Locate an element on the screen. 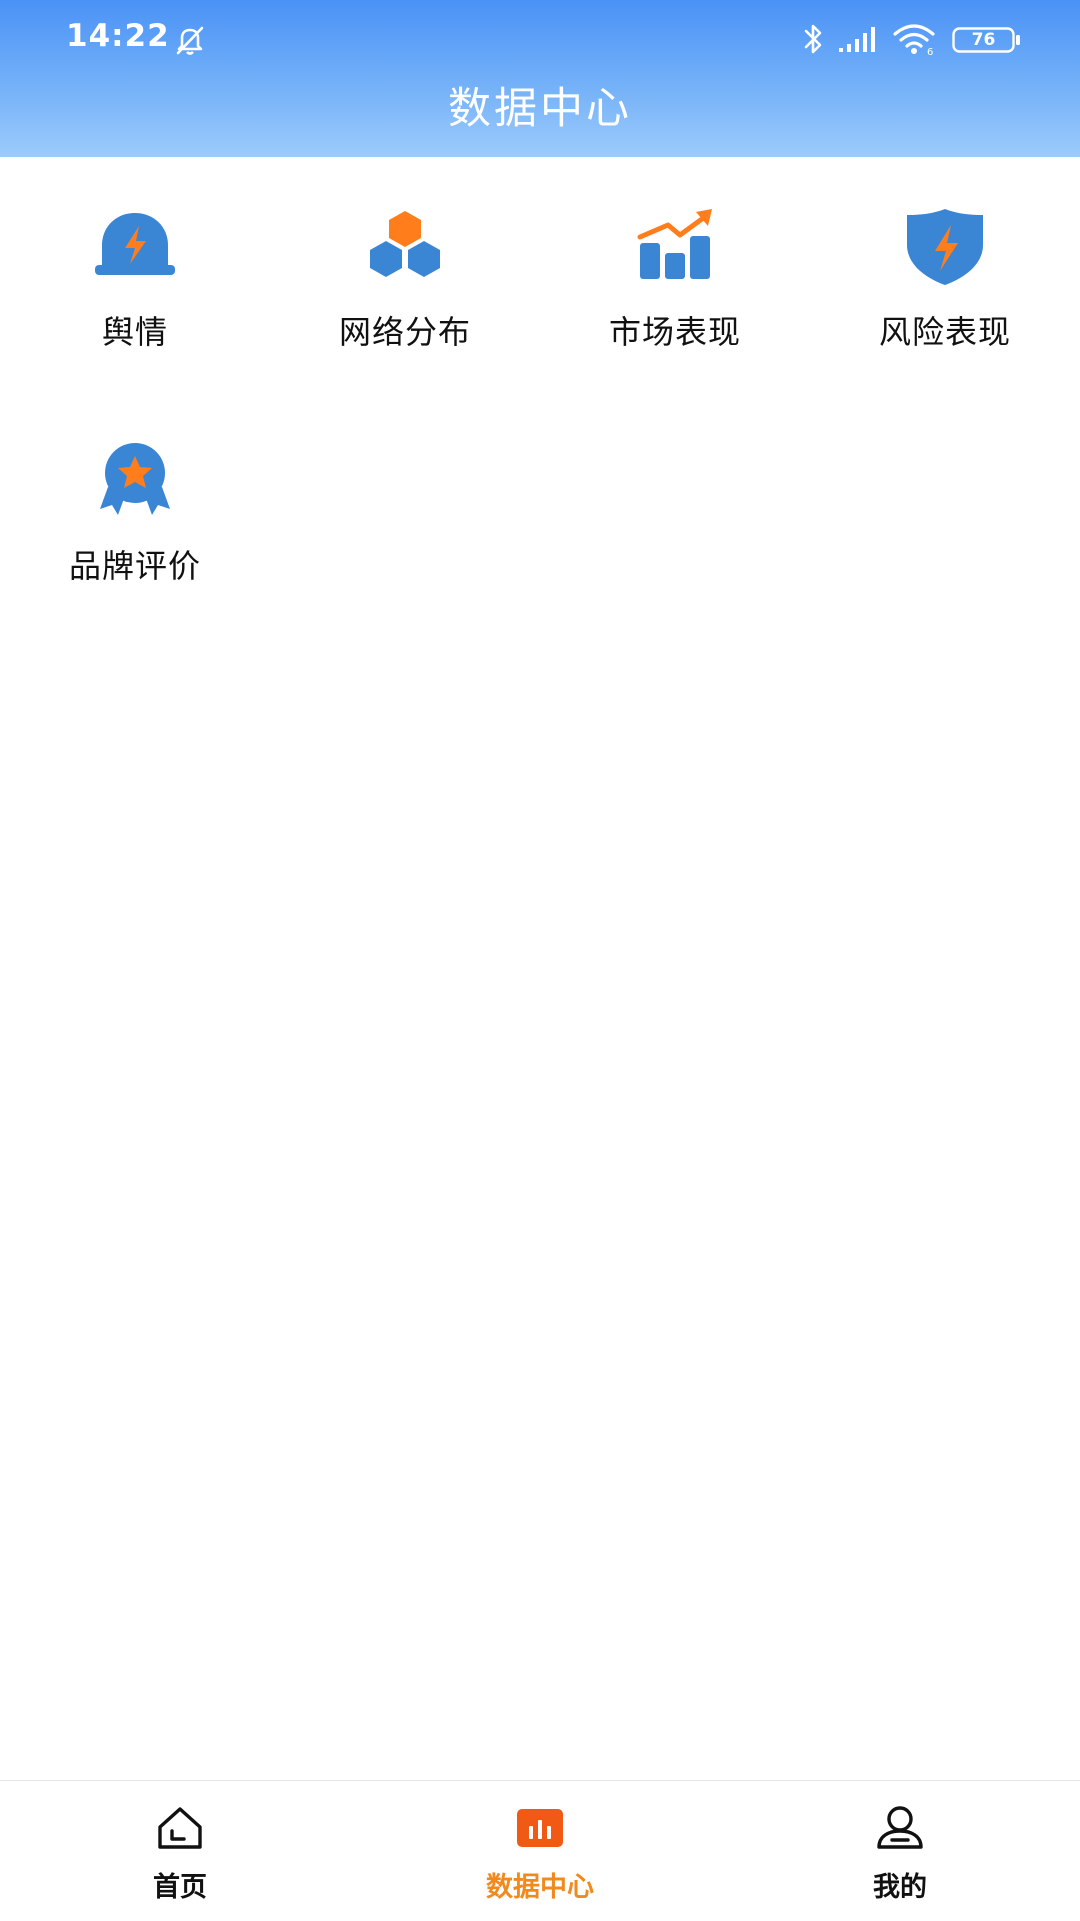  battery-level-text: 76 is located at coordinates (983, 40).